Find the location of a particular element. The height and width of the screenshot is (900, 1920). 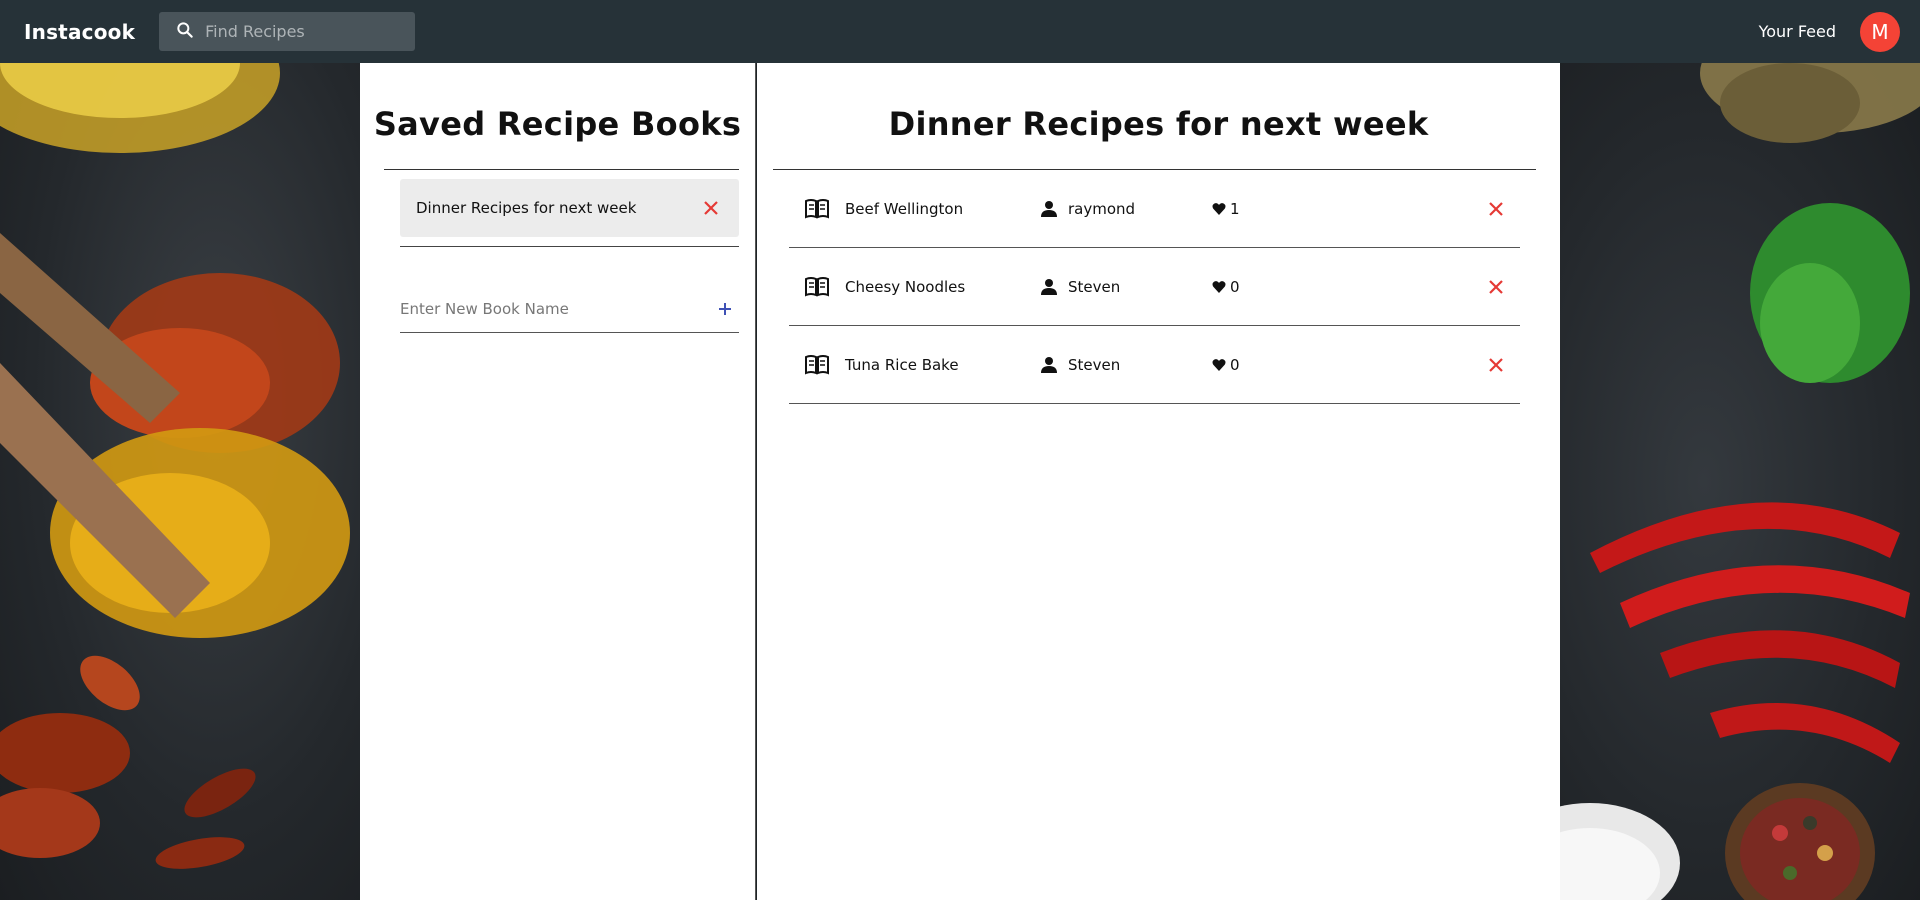

recipe-author: raymond is located at coordinates (1126, 209).